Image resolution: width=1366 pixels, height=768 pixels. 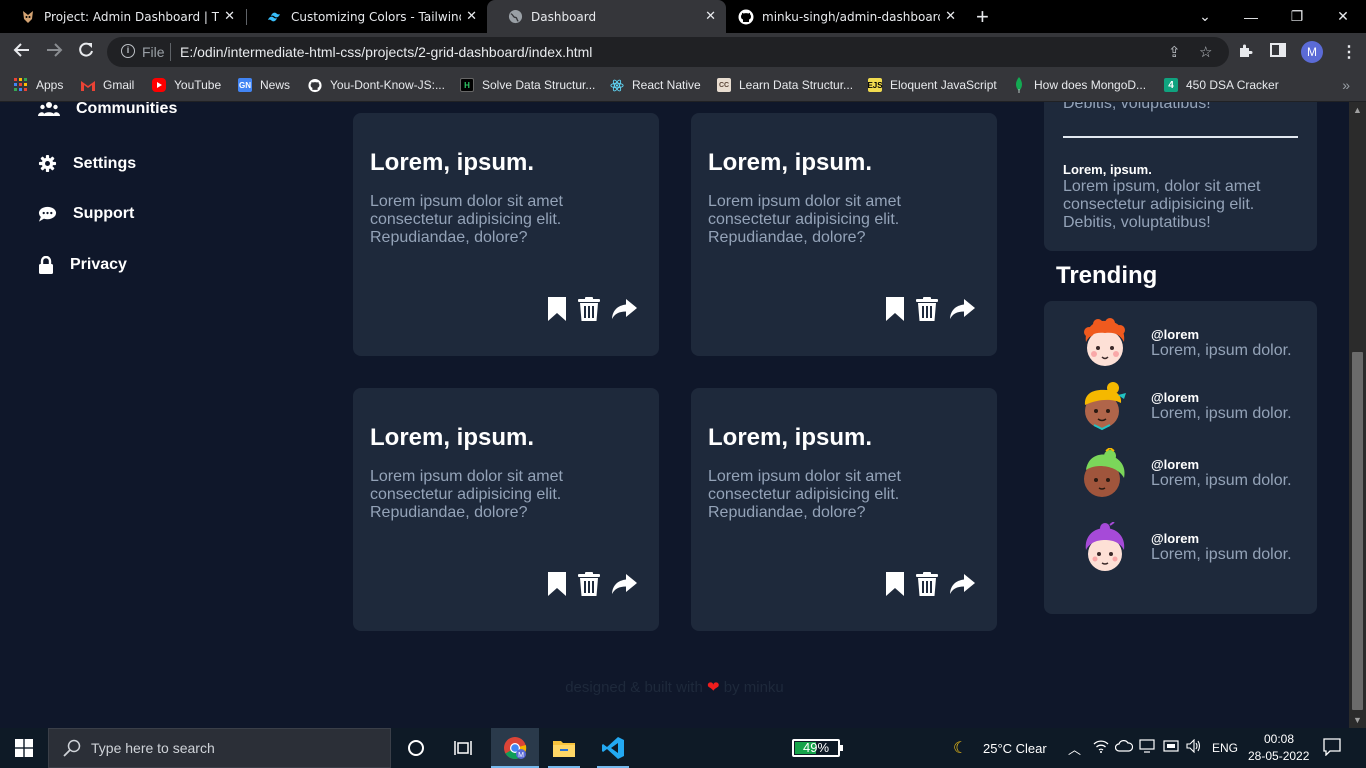 I want to click on chevron-double-right-icon: », so click(x=1346, y=85).